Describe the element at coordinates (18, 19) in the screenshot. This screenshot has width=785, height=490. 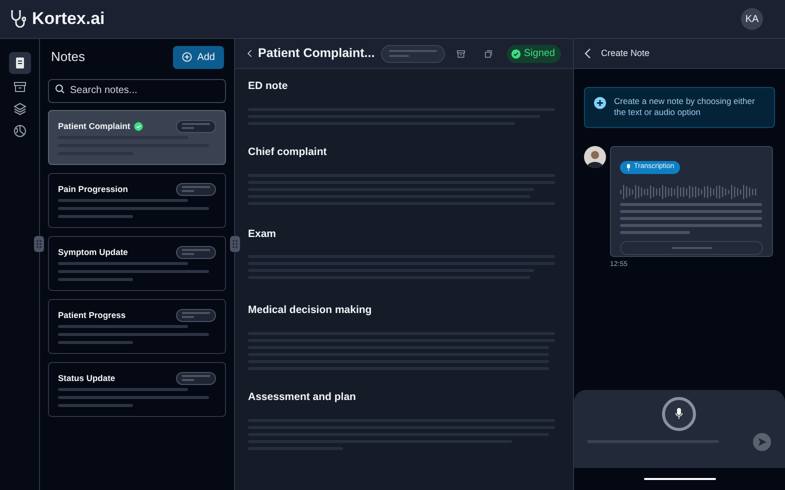
I see `stethoscope-logo-icon` at that location.